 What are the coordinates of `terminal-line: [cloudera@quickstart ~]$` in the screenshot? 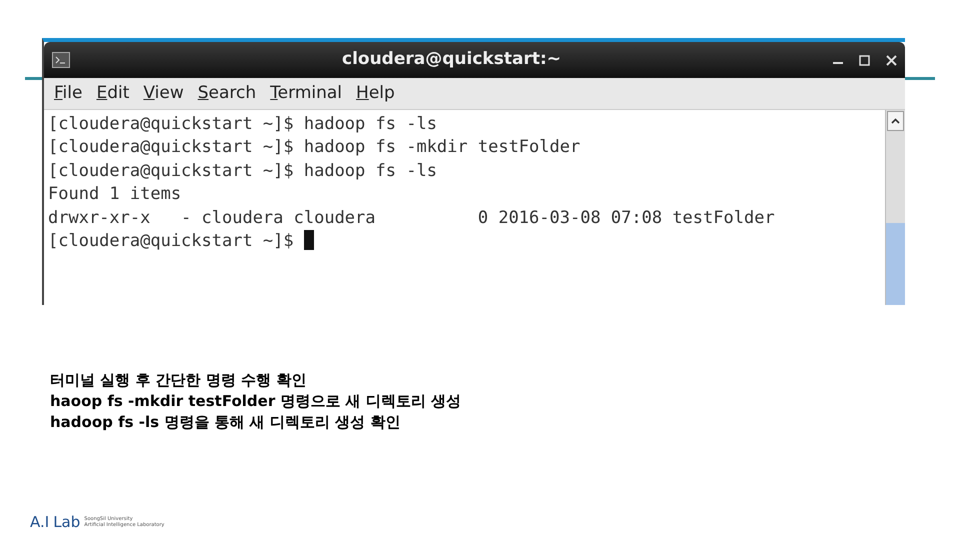 It's located at (171, 241).